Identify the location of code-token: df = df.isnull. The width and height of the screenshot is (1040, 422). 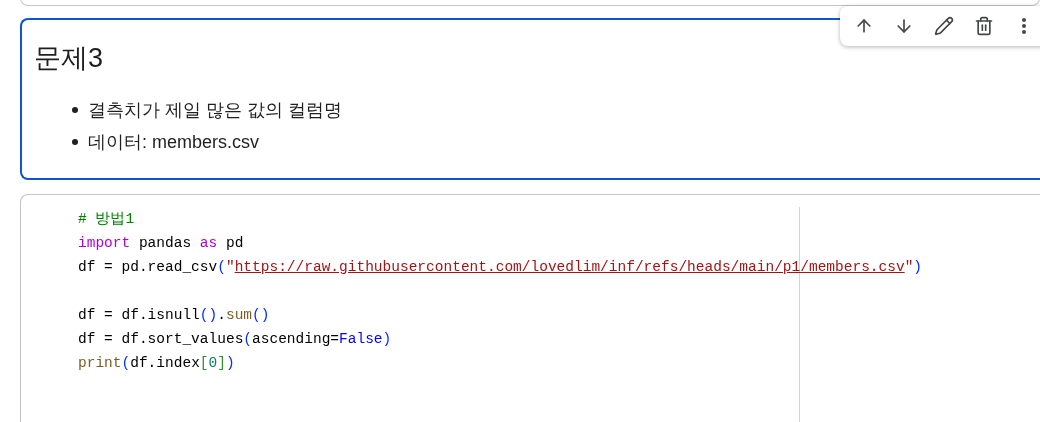
(139, 315).